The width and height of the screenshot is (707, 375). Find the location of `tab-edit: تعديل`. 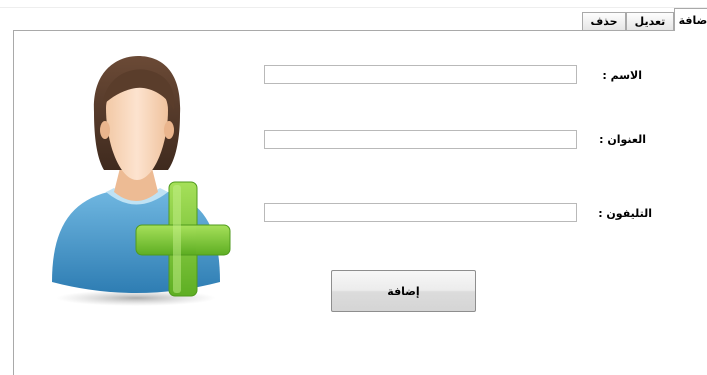

tab-edit: تعديل is located at coordinates (650, 21).